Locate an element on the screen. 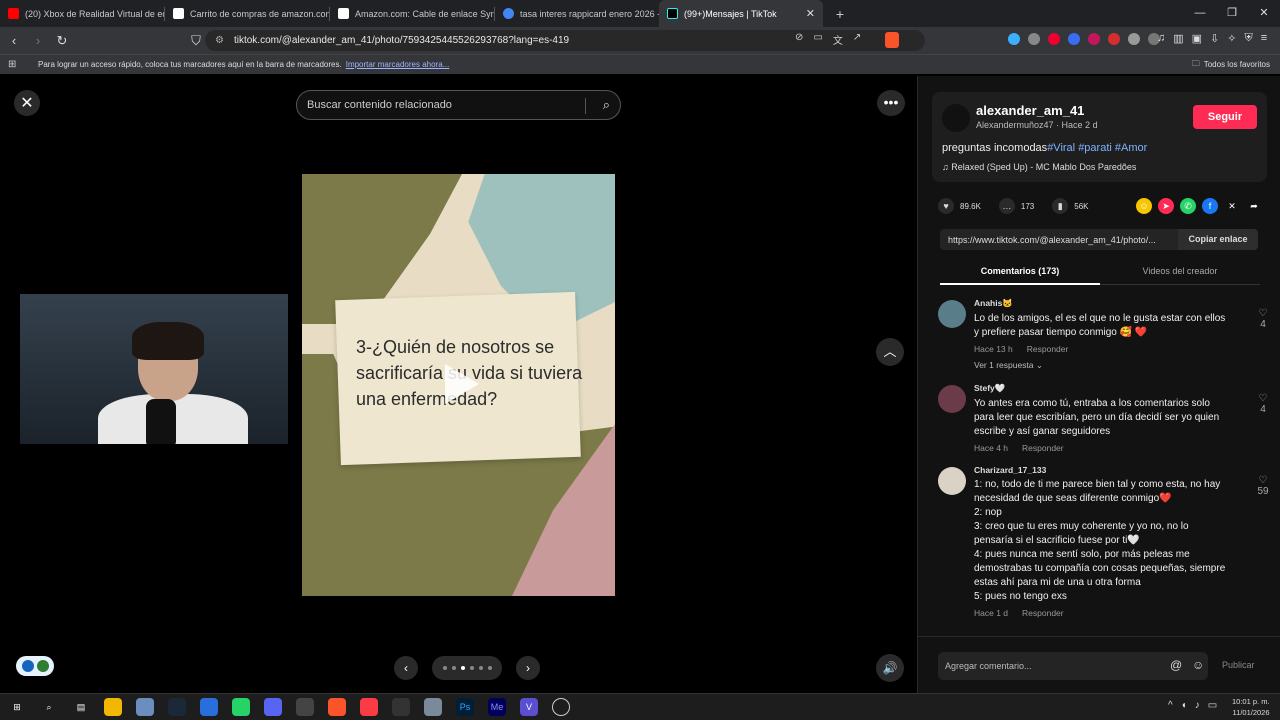  brave-icon is located at coordinates (337, 707).